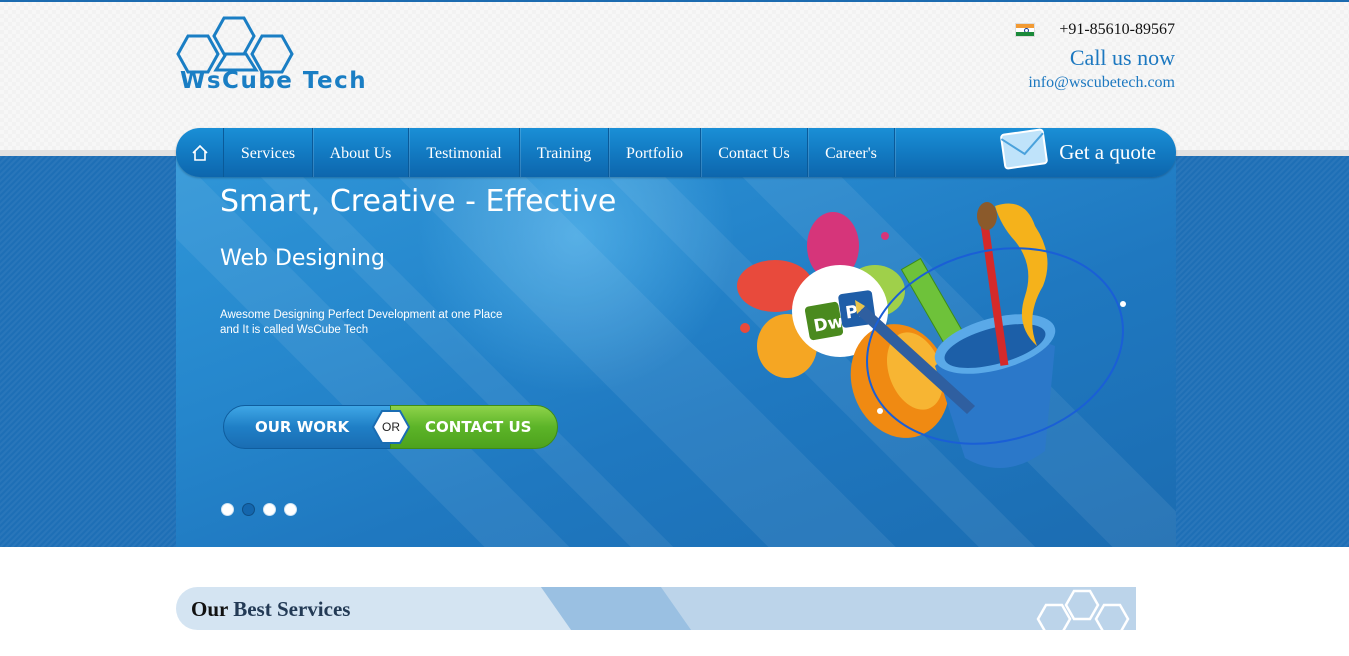 This screenshot has height=656, width=1349. What do you see at coordinates (235, 45) in the screenshot?
I see `hexagon-logo-icon` at bounding box center [235, 45].